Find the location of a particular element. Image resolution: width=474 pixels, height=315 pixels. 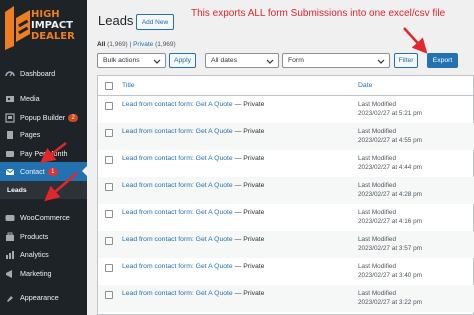

sidebar-item-label: Products is located at coordinates (34, 236).